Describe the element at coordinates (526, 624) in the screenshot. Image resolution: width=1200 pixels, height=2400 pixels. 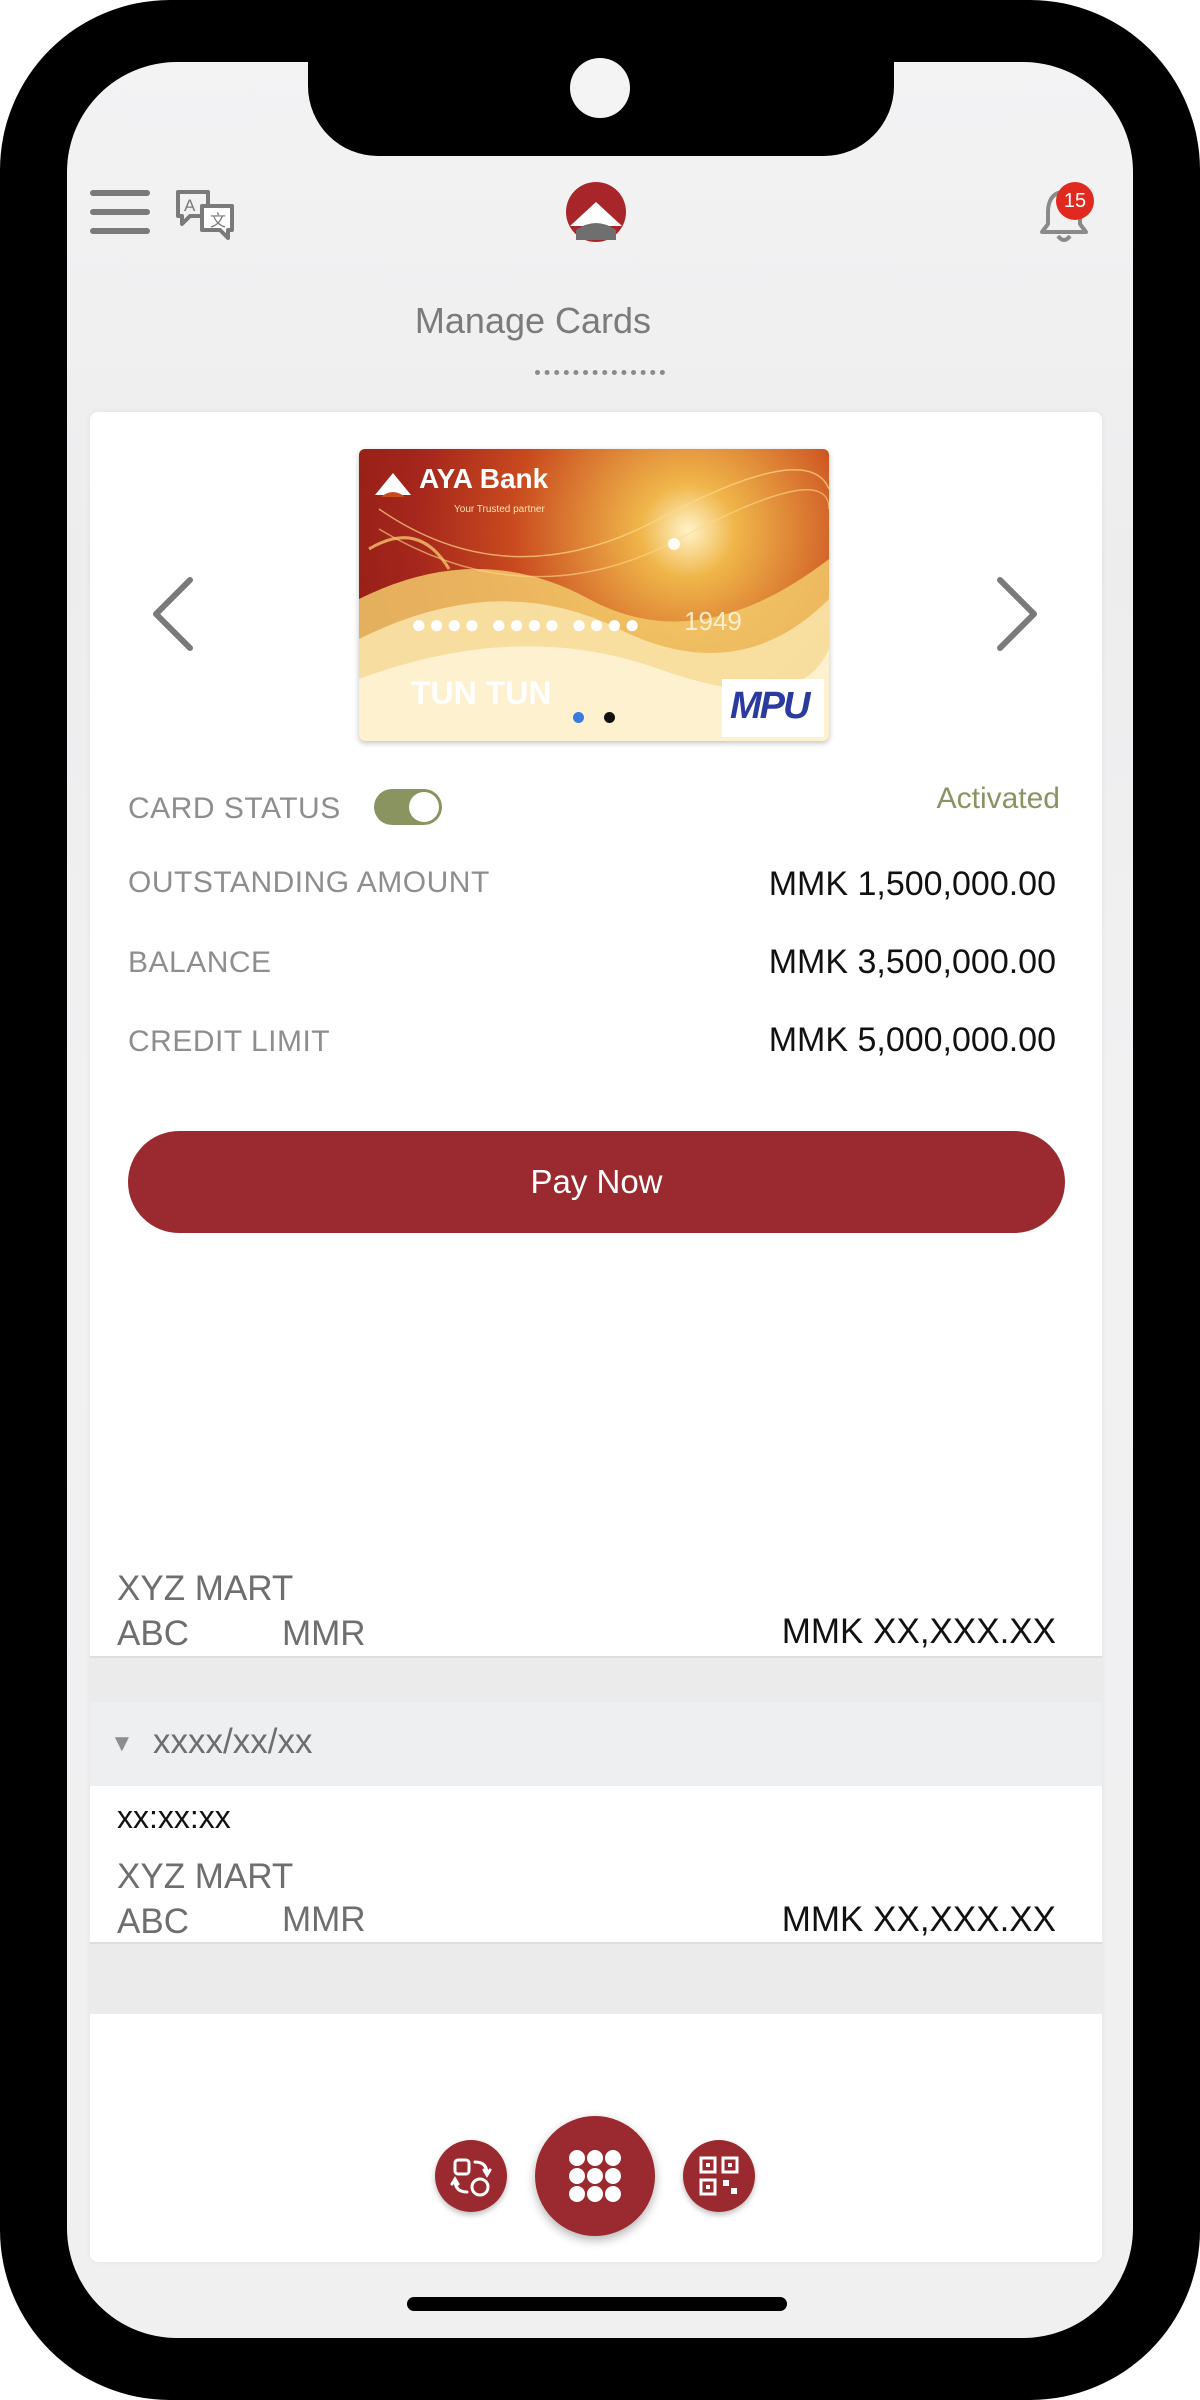
I see `card-masked-number: ●●●● ●●●● ●●●●` at that location.